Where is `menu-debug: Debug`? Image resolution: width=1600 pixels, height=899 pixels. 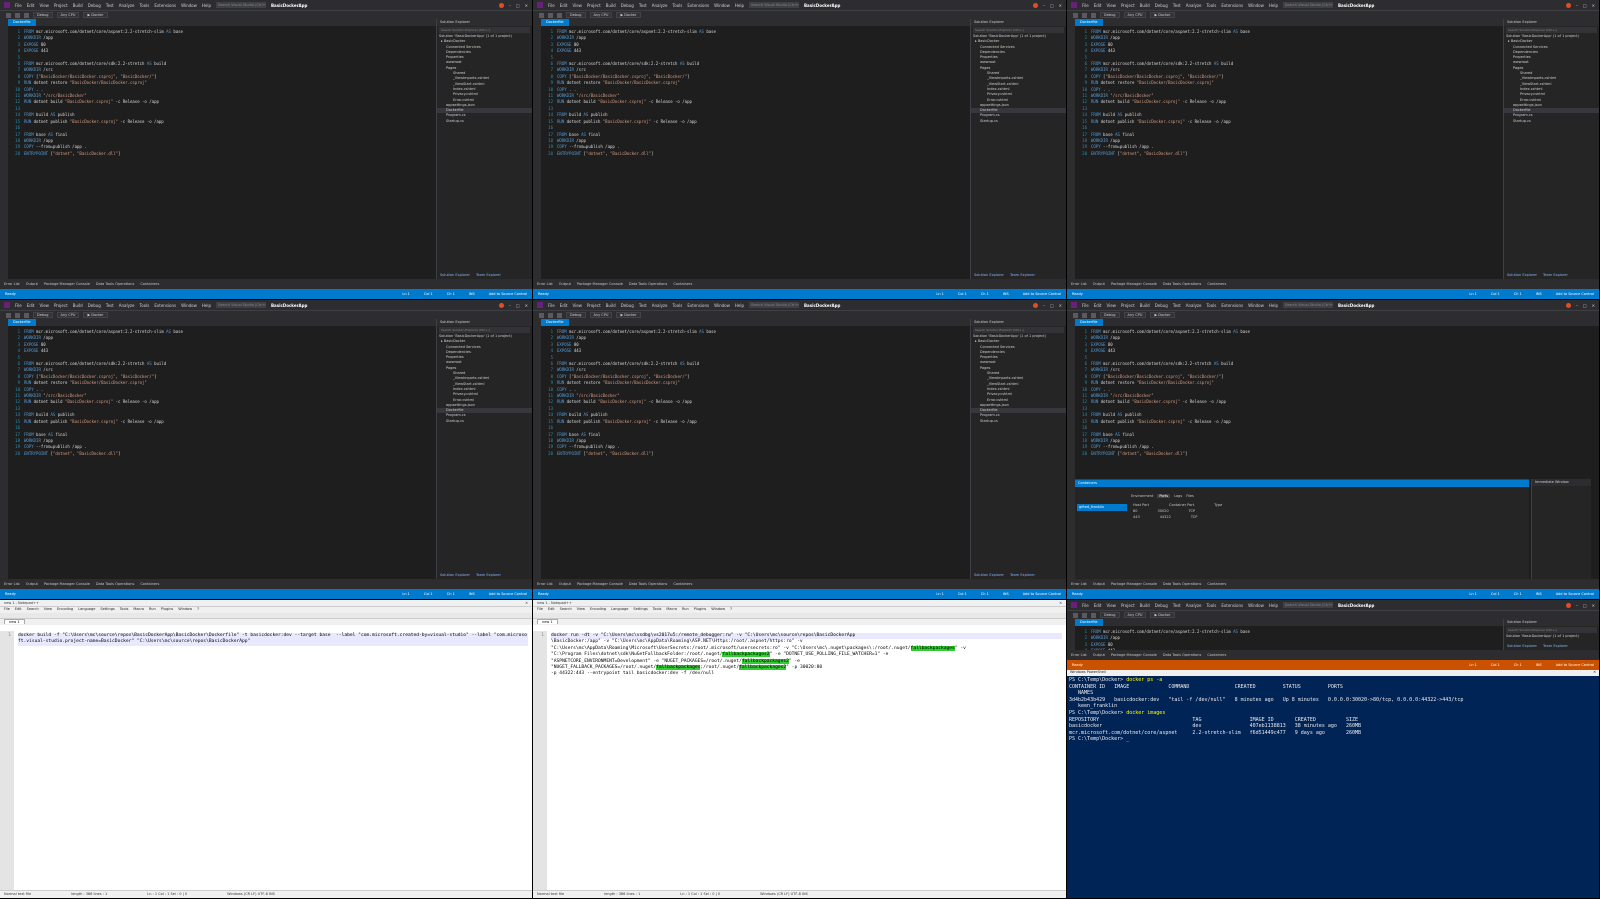 menu-debug: Debug is located at coordinates (627, 5).